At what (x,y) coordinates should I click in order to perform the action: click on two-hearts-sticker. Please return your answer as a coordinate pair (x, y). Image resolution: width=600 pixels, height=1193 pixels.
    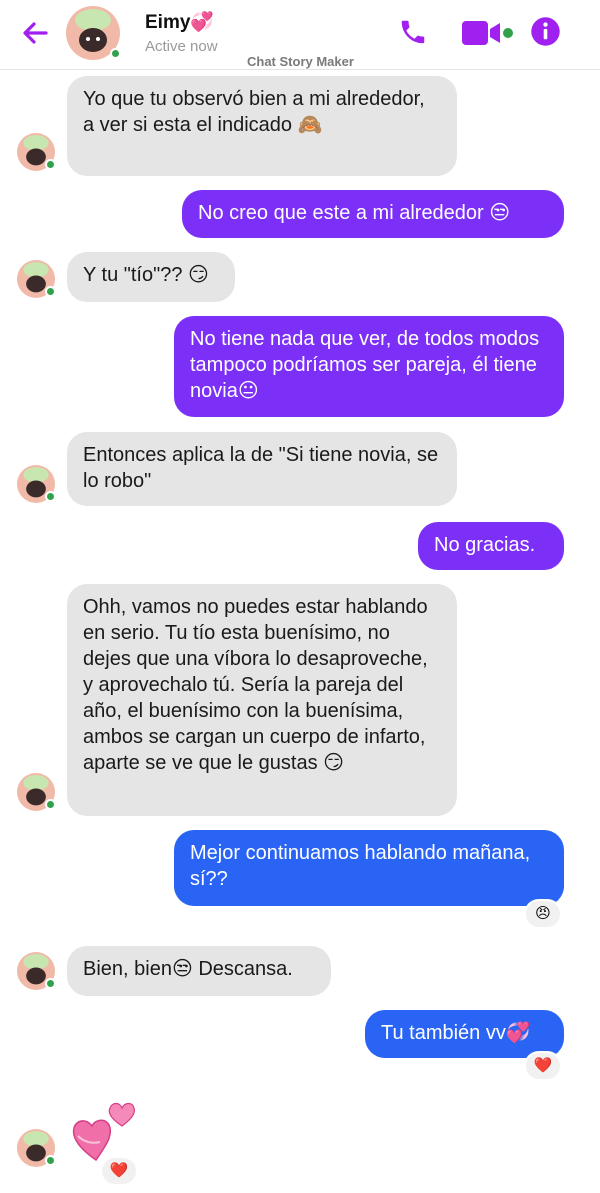
    Looking at the image, I should click on (105, 1131).